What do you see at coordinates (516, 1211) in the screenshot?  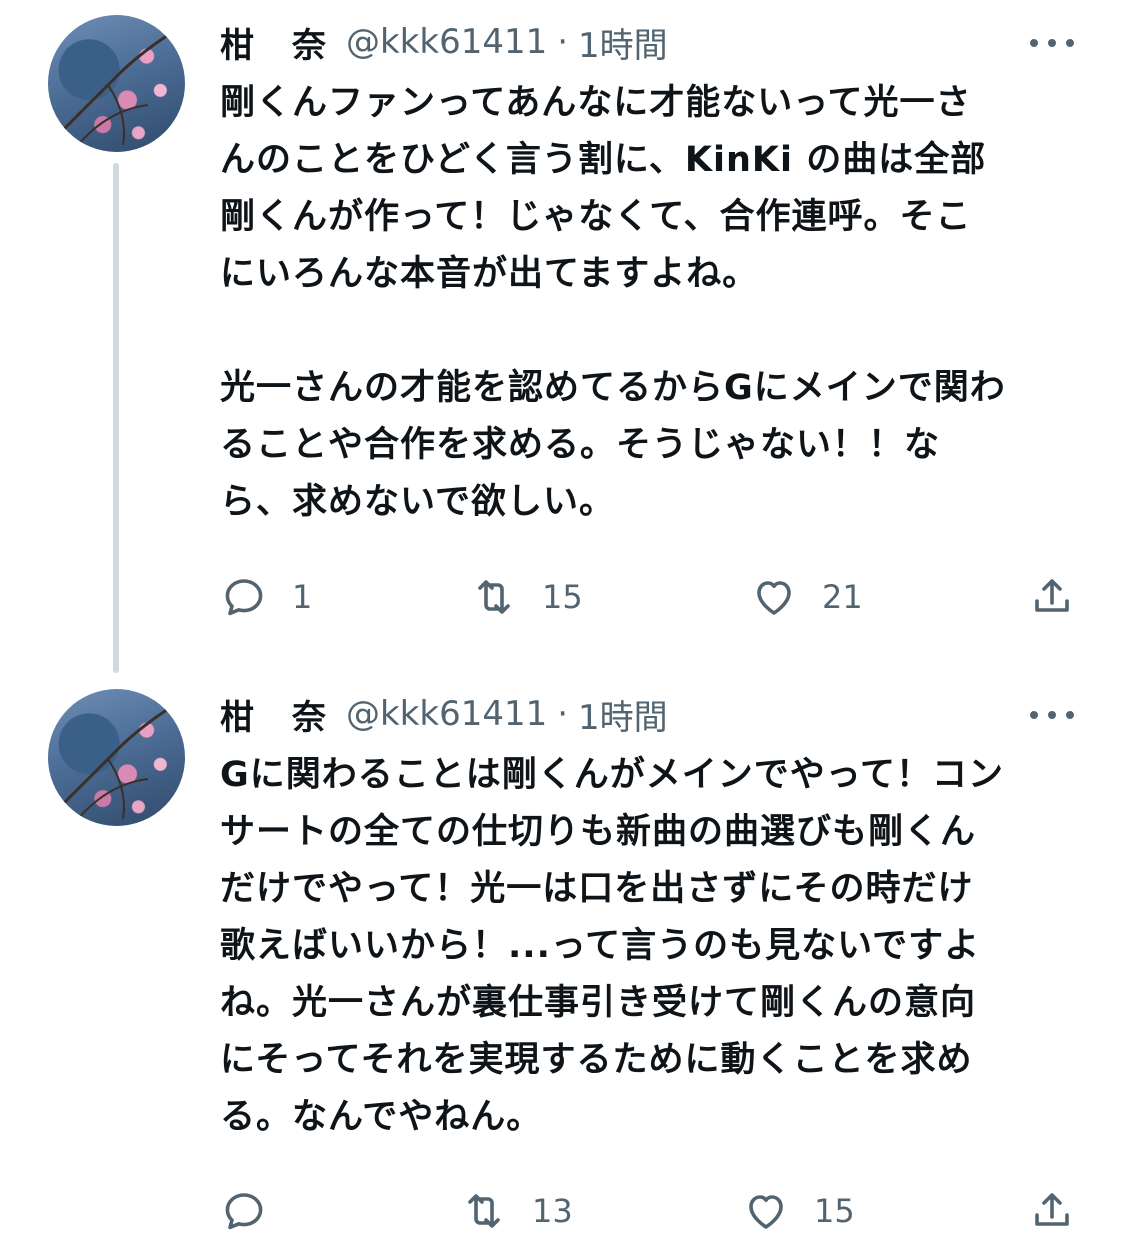 I see `retweet-button: 13` at bounding box center [516, 1211].